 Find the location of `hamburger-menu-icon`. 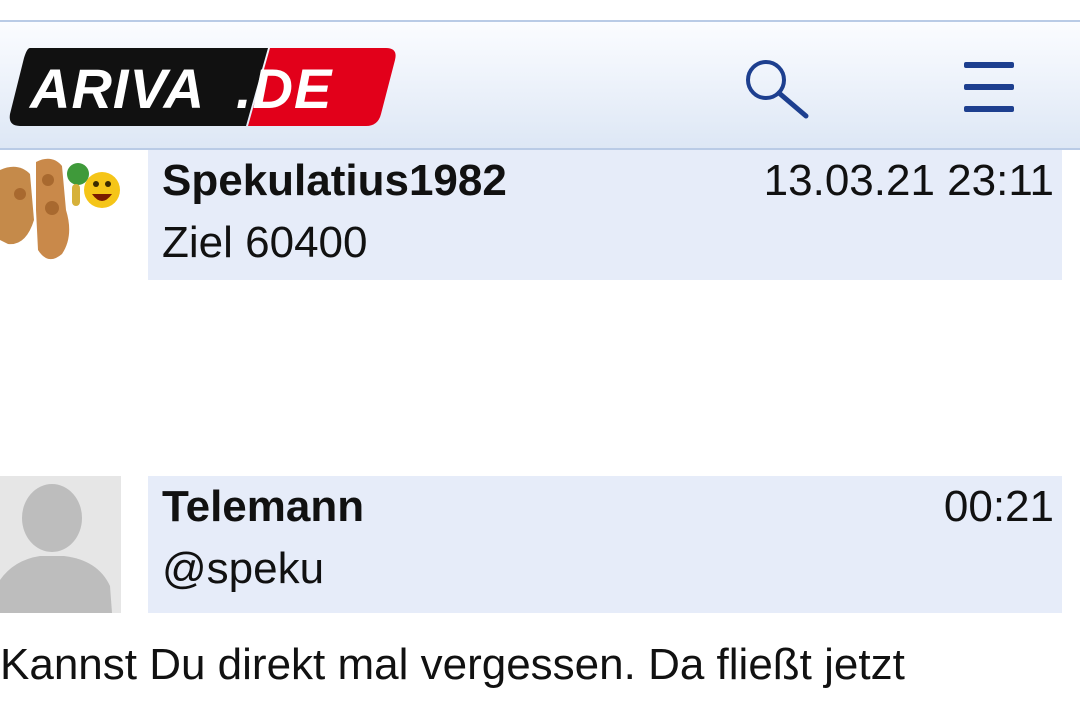

hamburger-menu-icon is located at coordinates (989, 87).